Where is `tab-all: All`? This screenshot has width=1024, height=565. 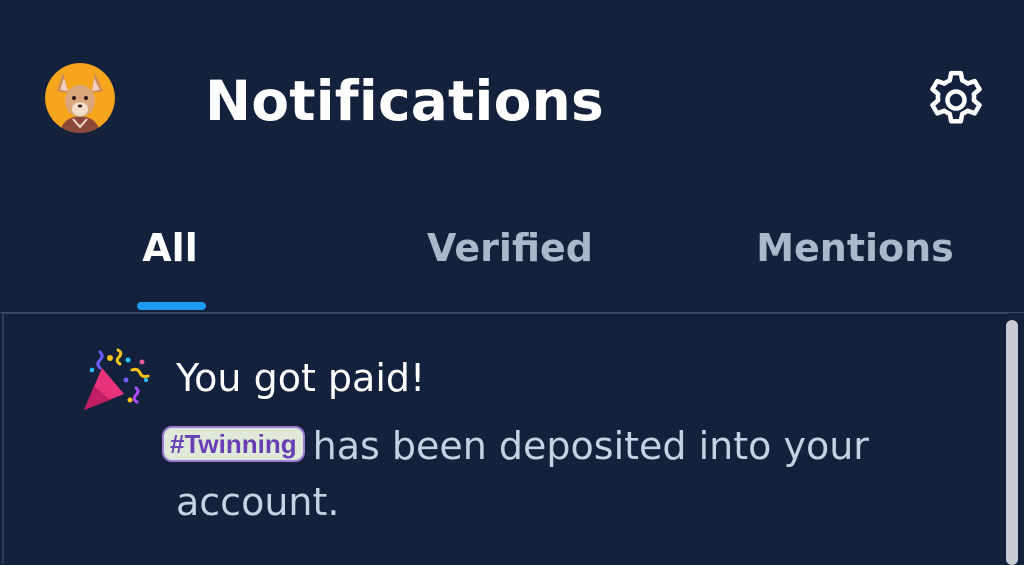
tab-all: All is located at coordinates (170, 265).